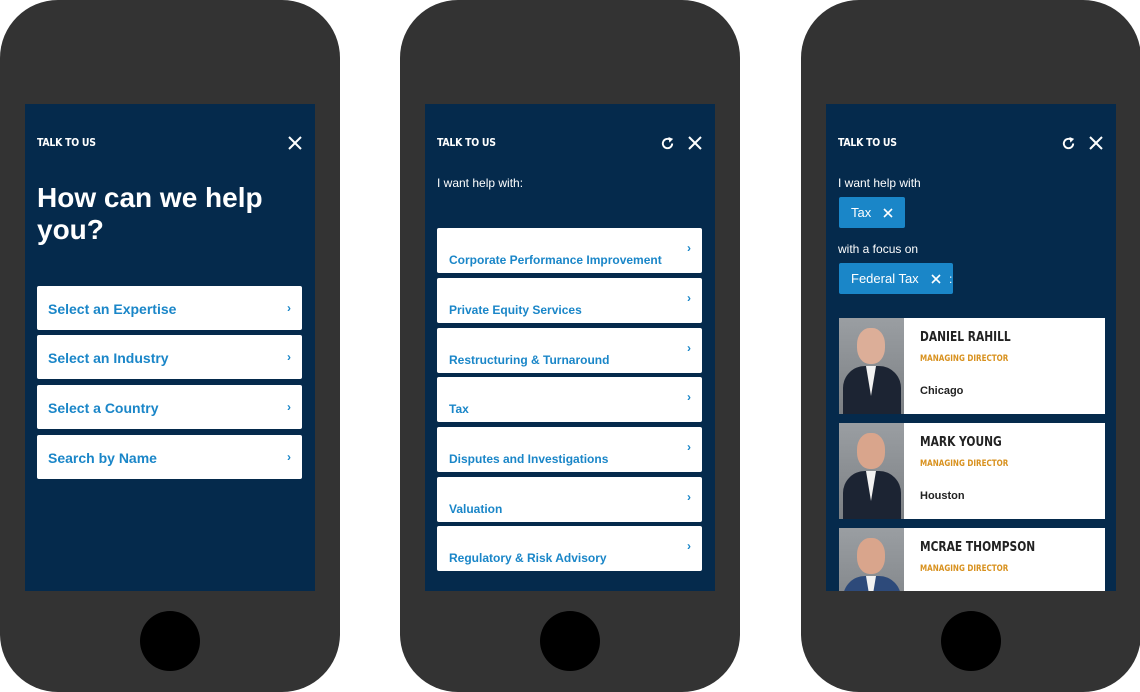 The height and width of the screenshot is (692, 1140). I want to click on search-by-name-button: Search by Name ›, so click(169, 457).